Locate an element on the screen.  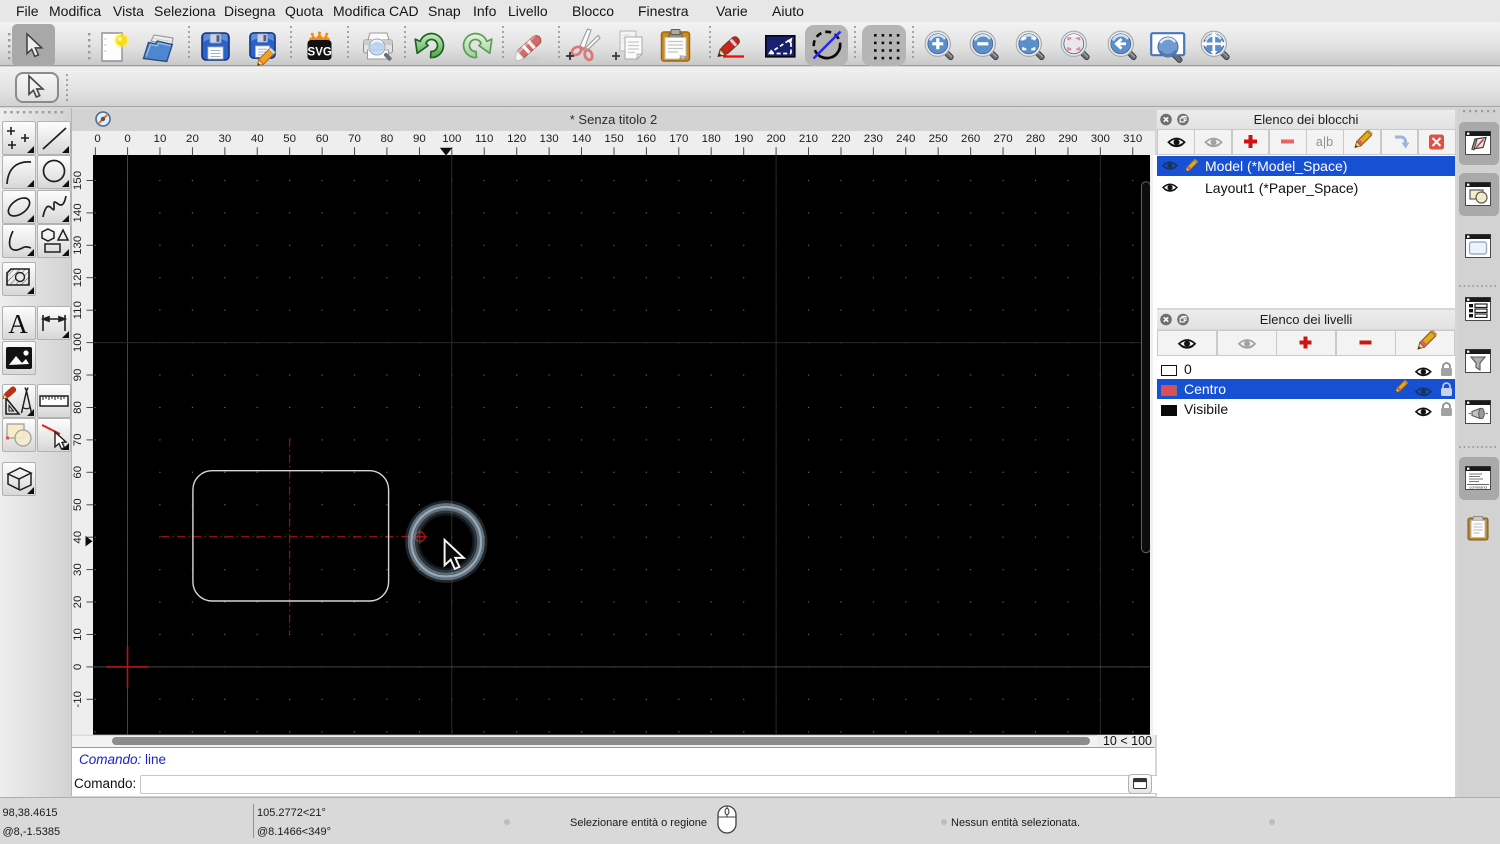
svg-text: 160 is located at coordinates (646, 139).